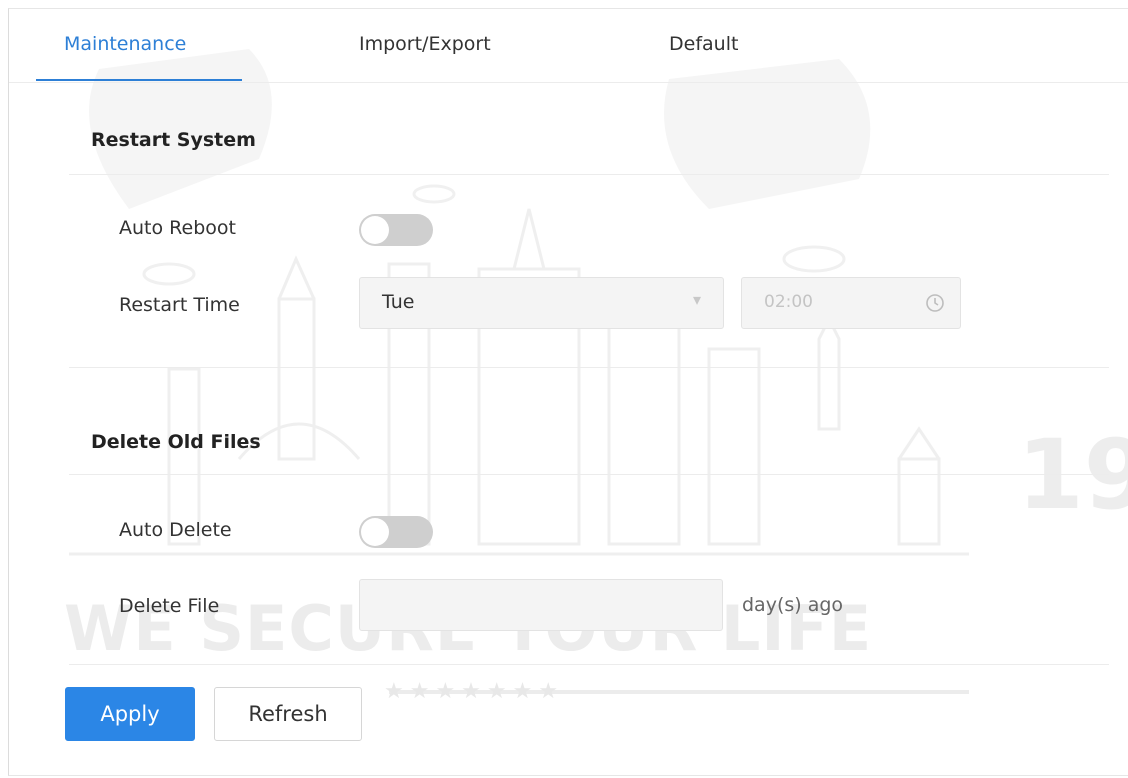 This screenshot has width=1128, height=778. What do you see at coordinates (175, 530) in the screenshot?
I see `auto-delete-label: Auto Delete` at bounding box center [175, 530].